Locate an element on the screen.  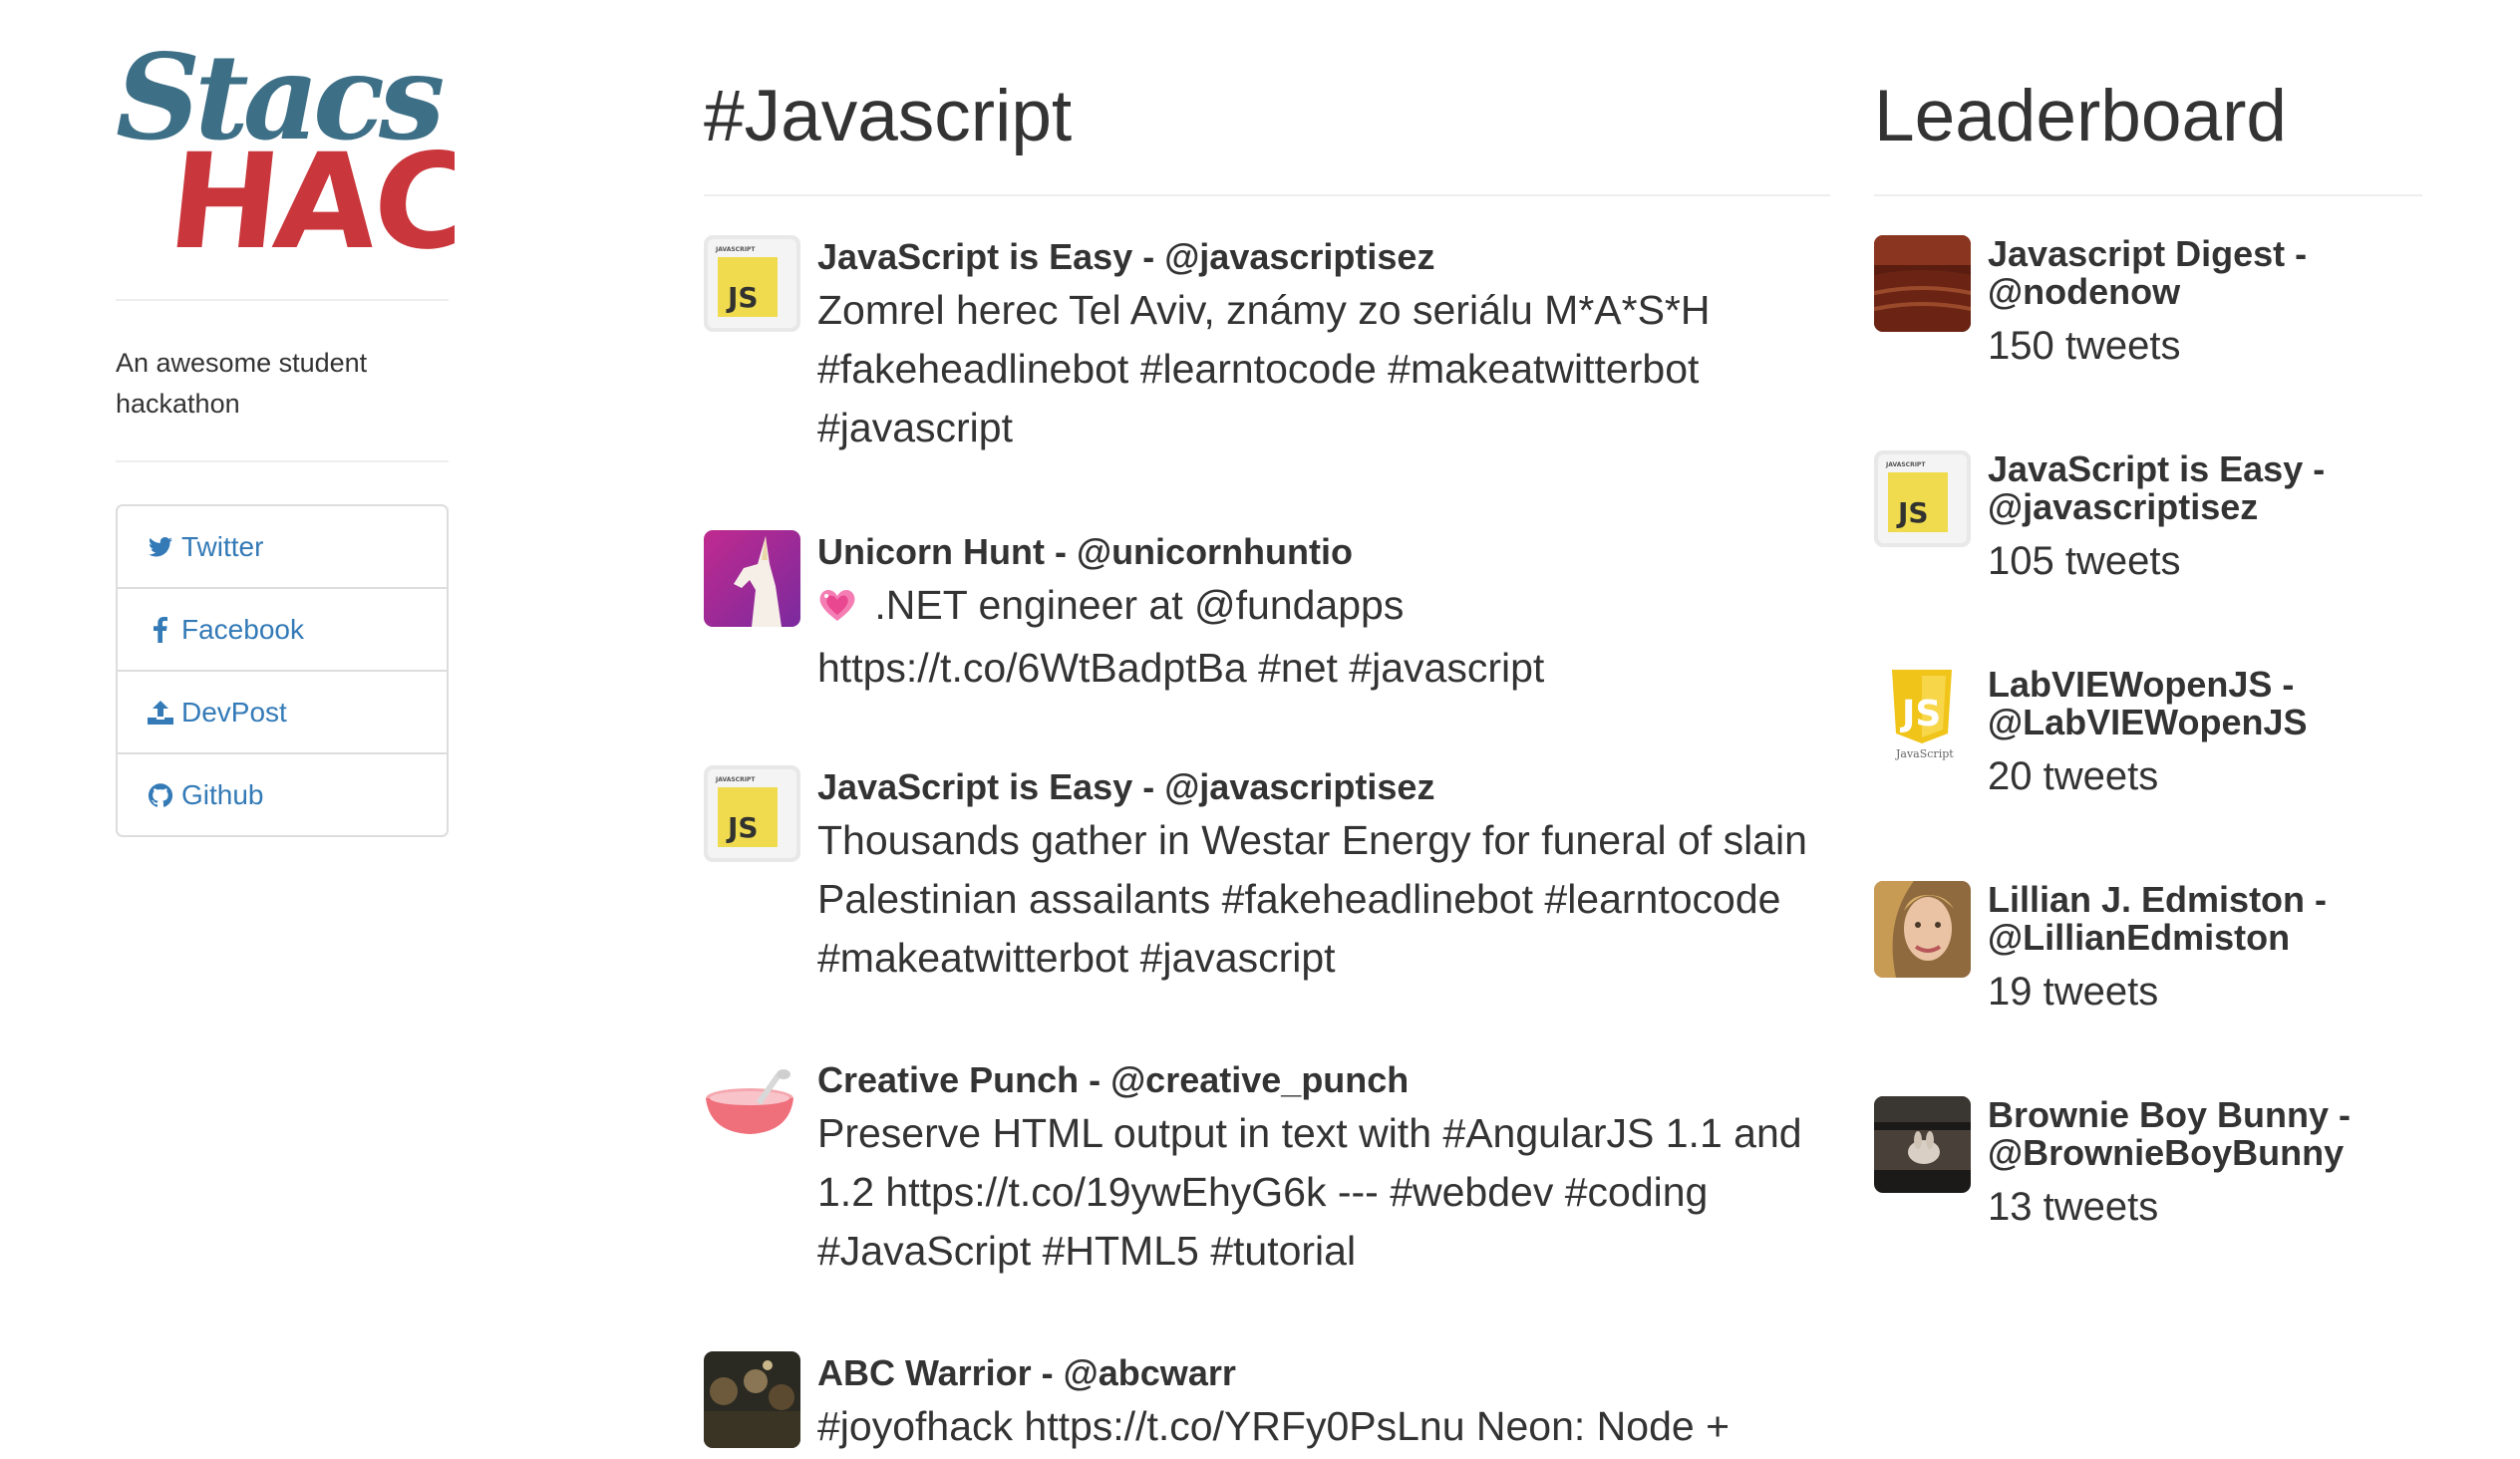
feed-title: #Javascript is located at coordinates (888, 116).